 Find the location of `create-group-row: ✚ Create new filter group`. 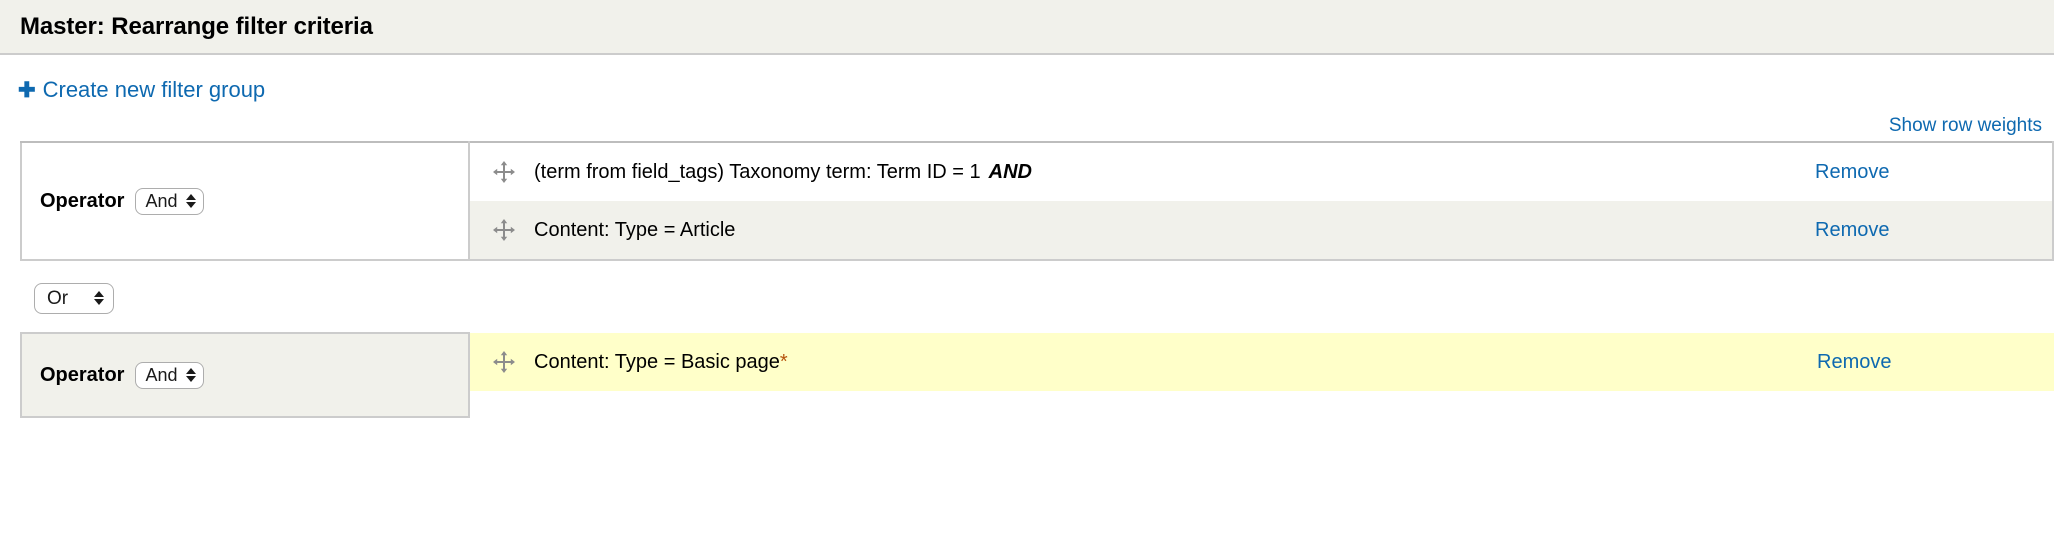

create-group-row: ✚ Create new filter group is located at coordinates (1027, 79).